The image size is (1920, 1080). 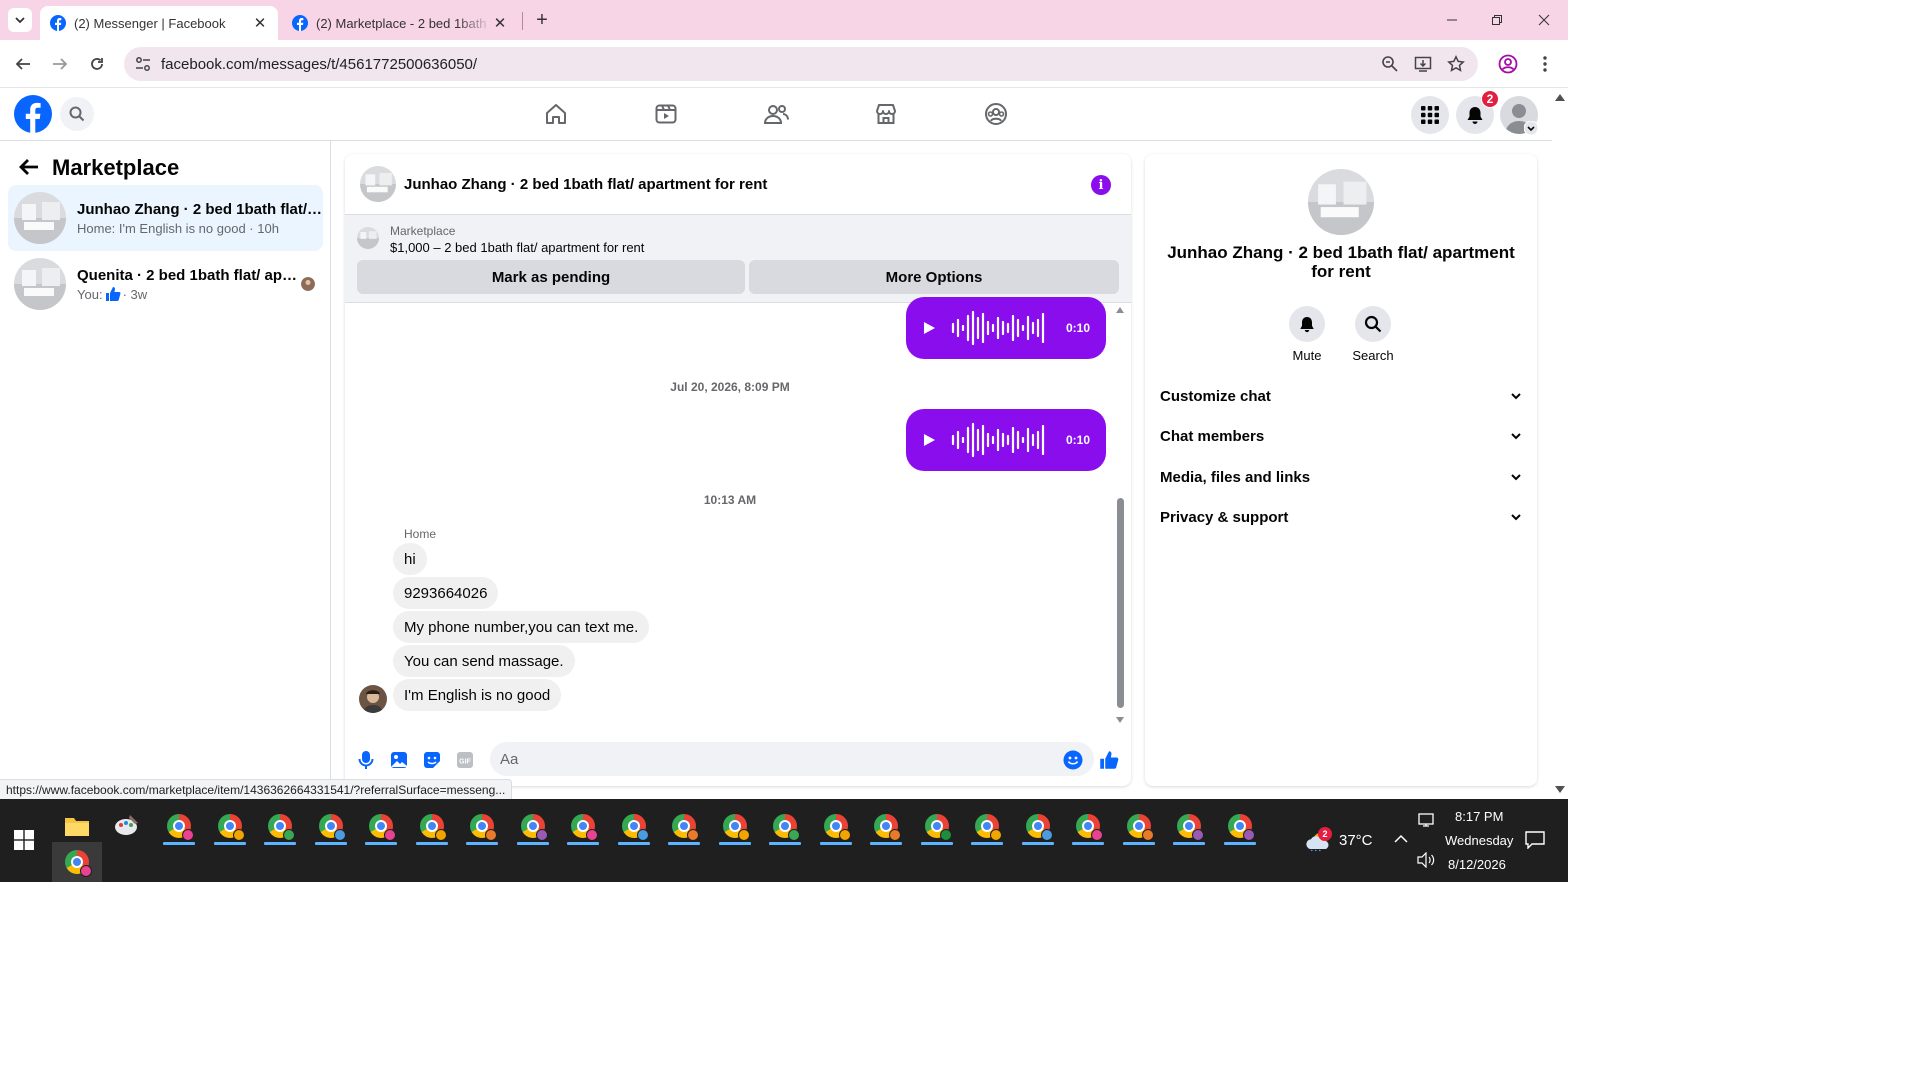 What do you see at coordinates (400, 23) in the screenshot?
I see `tab-marketplace: (2) Marketplace - 2 bed 1bath flat ✕` at bounding box center [400, 23].